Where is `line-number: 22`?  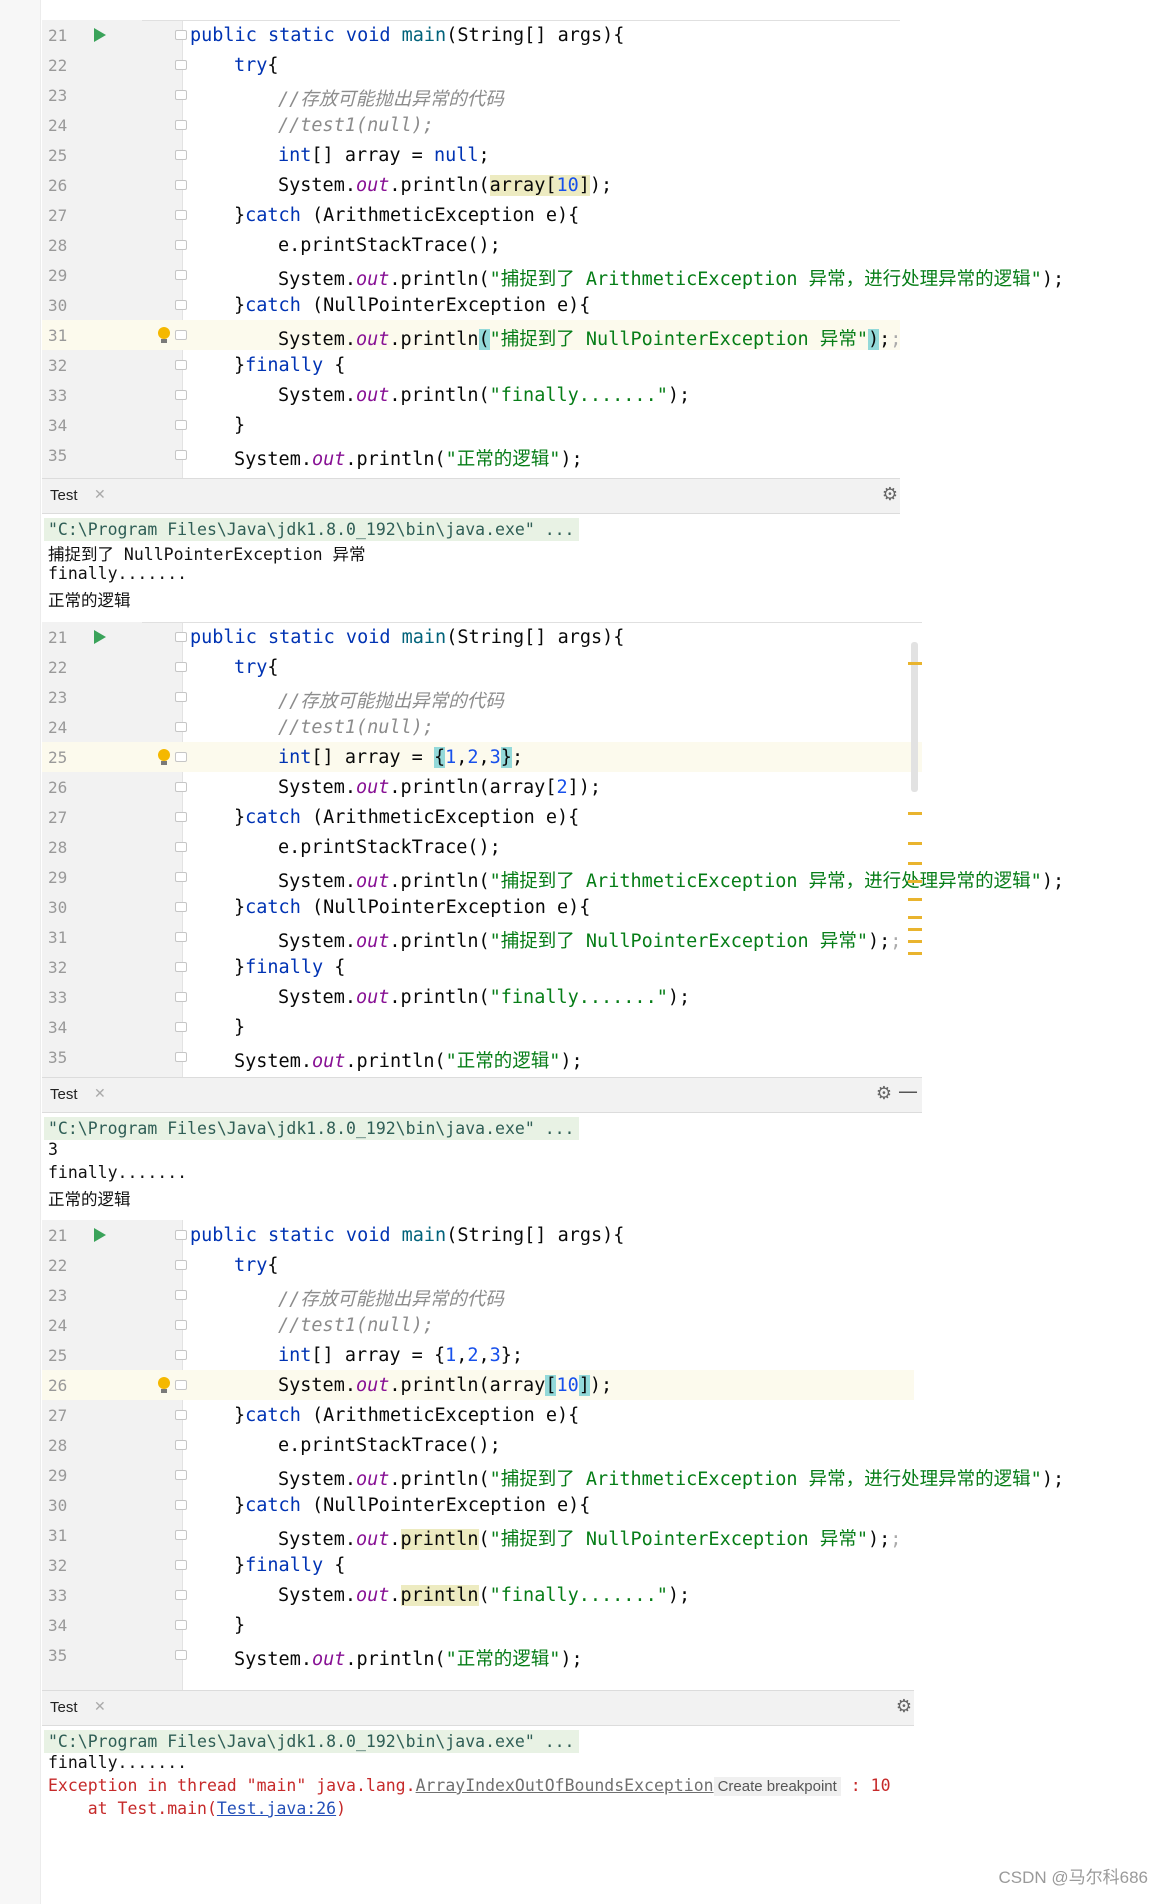
line-number: 22 is located at coordinates (68, 667).